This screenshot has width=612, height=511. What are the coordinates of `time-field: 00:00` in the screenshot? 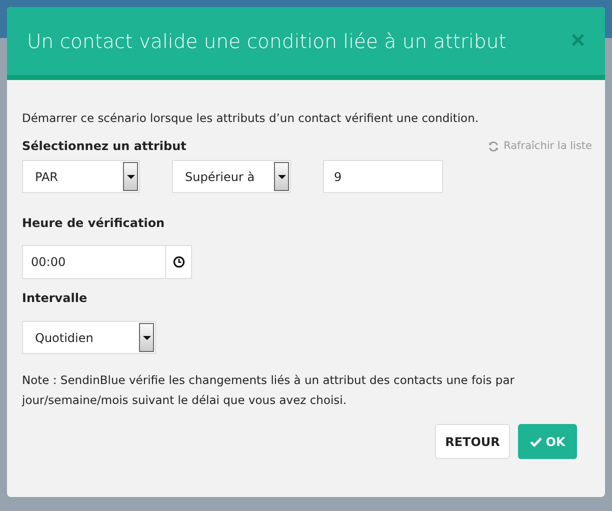 It's located at (107, 262).